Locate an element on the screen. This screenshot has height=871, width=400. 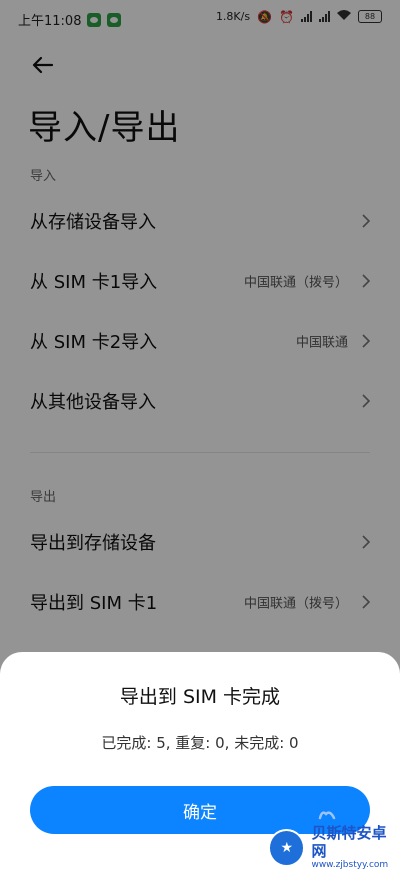
site-watermark: ★ 贝斯特安卓网 www.zjbstyy.com is located at coordinates (334, 847).